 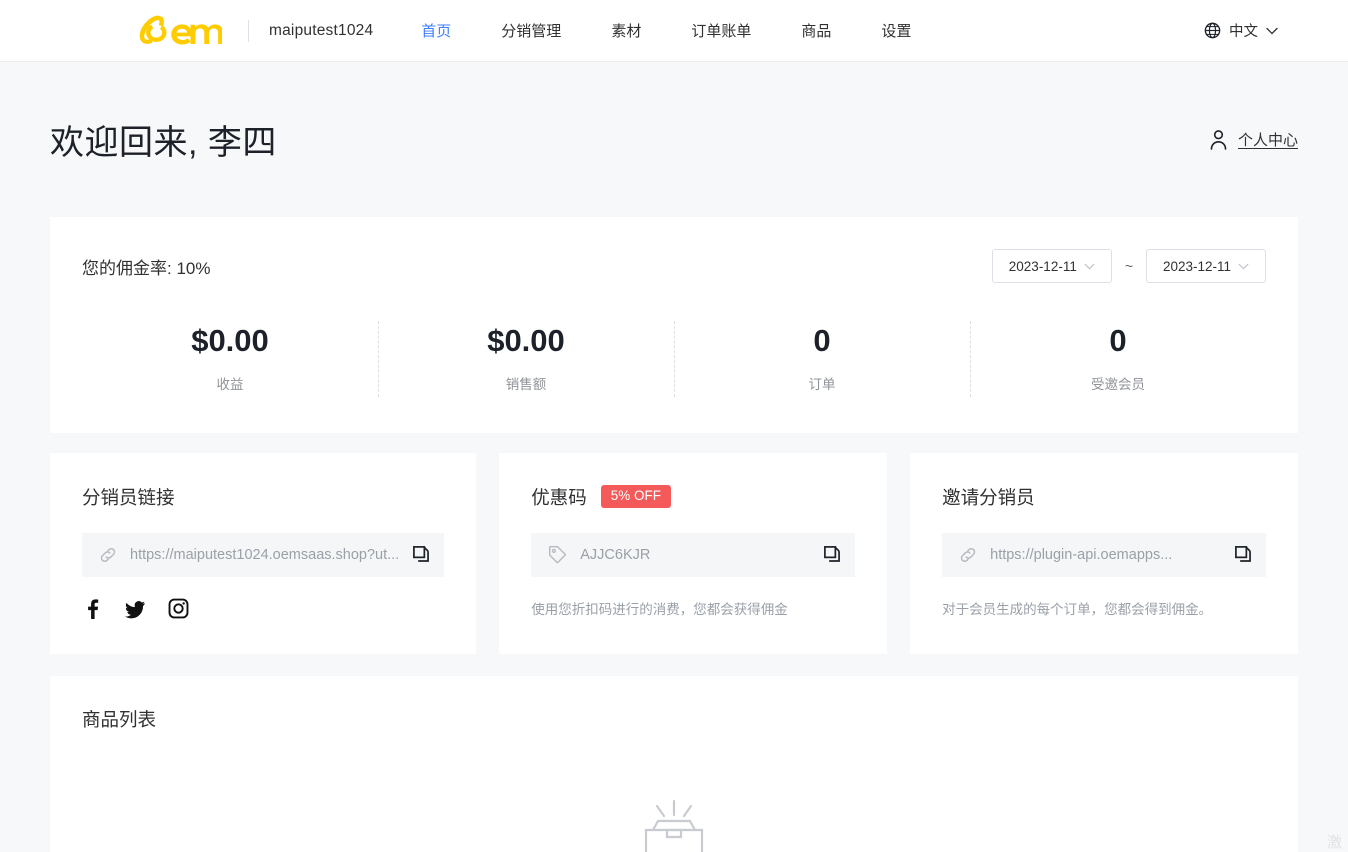 What do you see at coordinates (230, 384) in the screenshot?
I see `stat-label: 收益` at bounding box center [230, 384].